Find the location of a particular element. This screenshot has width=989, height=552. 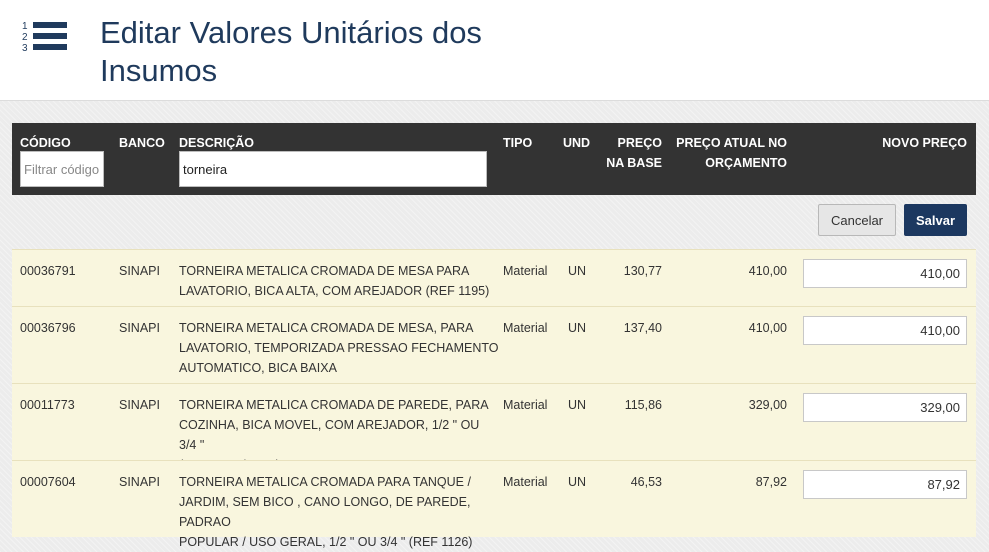

logo-number-3: 3 is located at coordinates (25, 47).